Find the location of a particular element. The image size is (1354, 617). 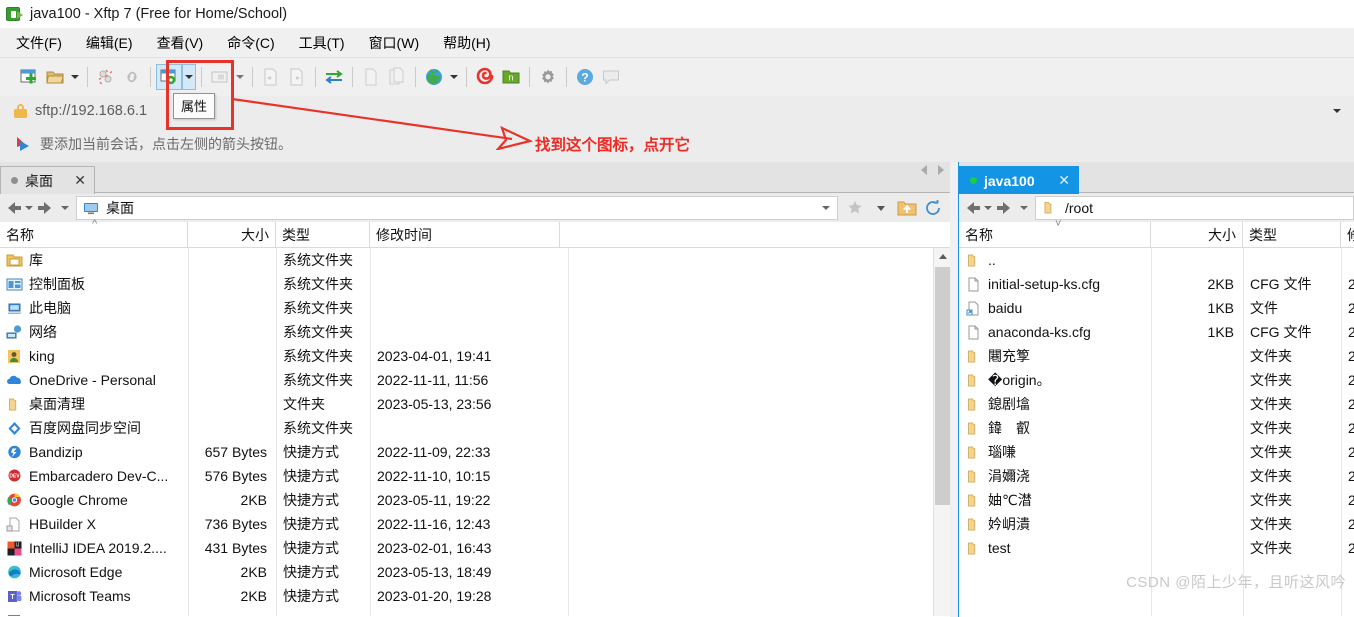

split-view-dropdown is located at coordinates (240, 77).